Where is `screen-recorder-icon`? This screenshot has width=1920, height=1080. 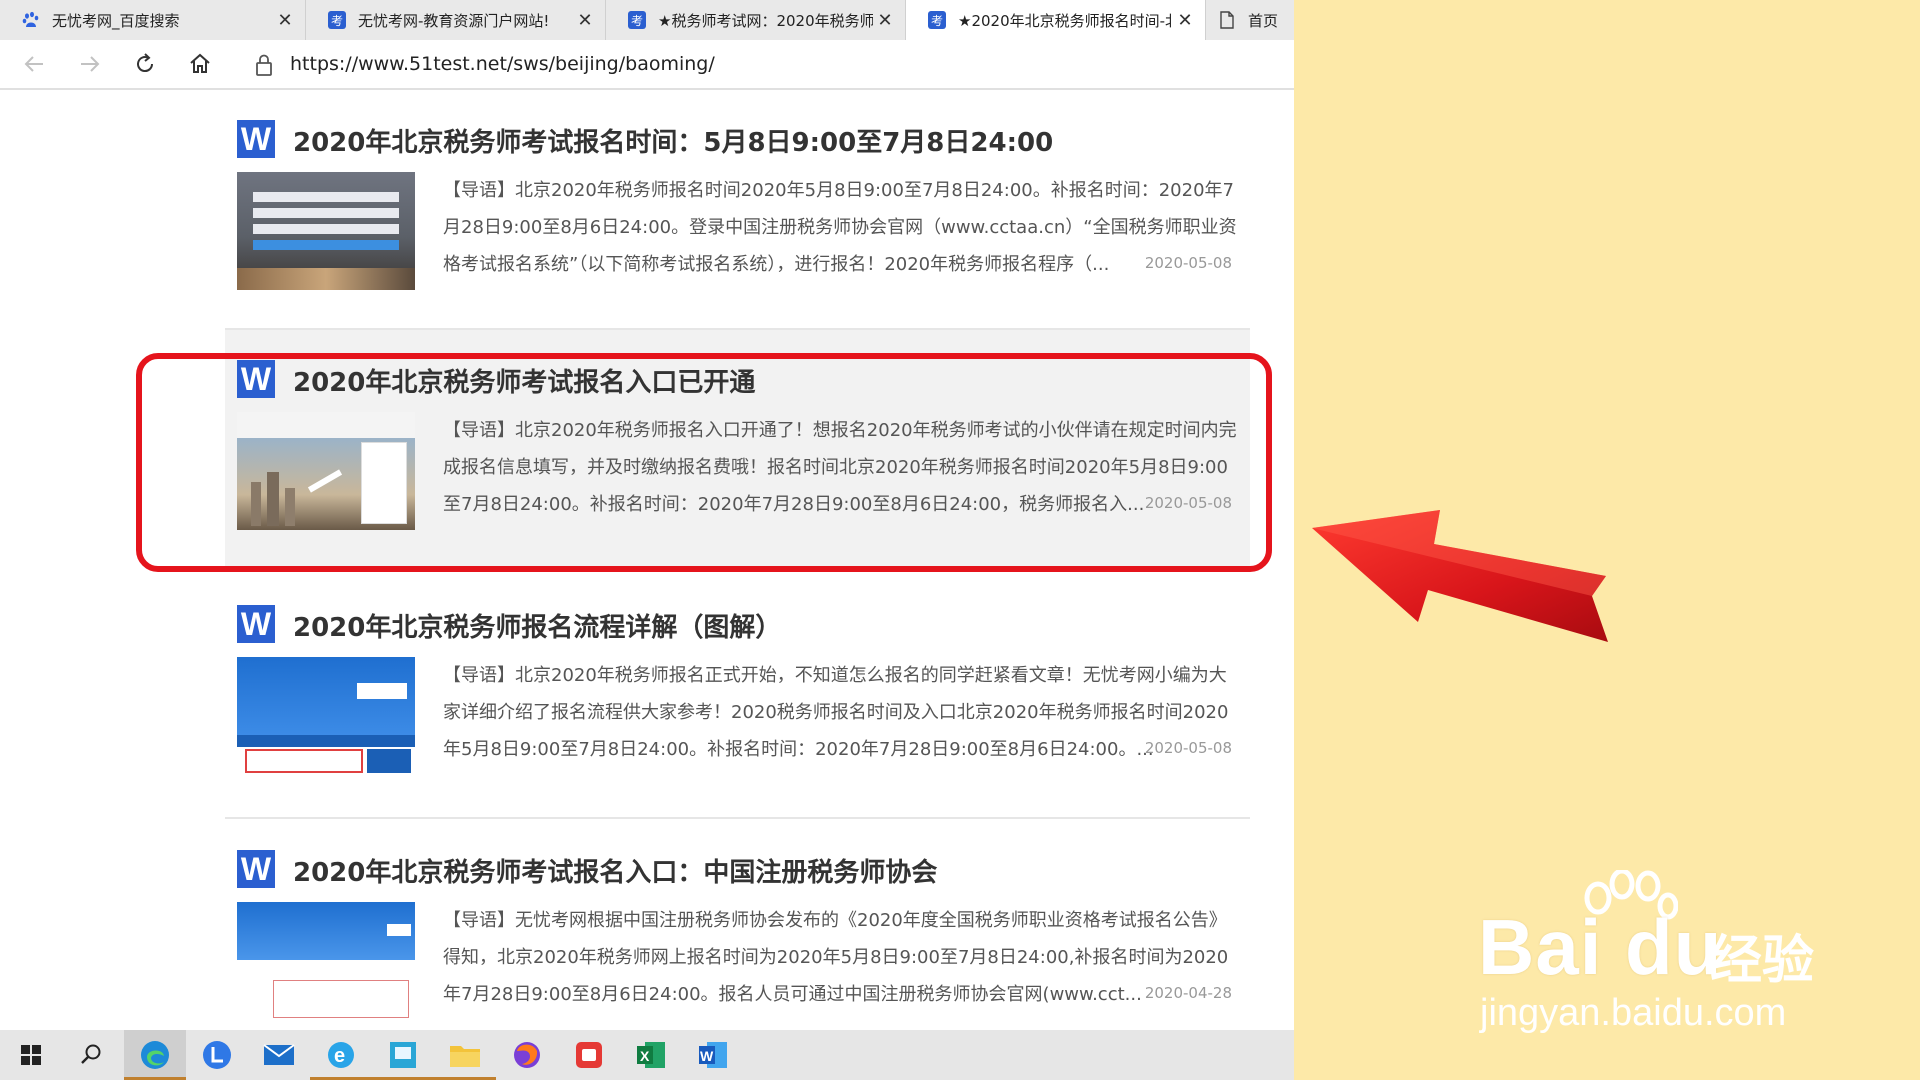 screen-recorder-icon is located at coordinates (589, 1055).